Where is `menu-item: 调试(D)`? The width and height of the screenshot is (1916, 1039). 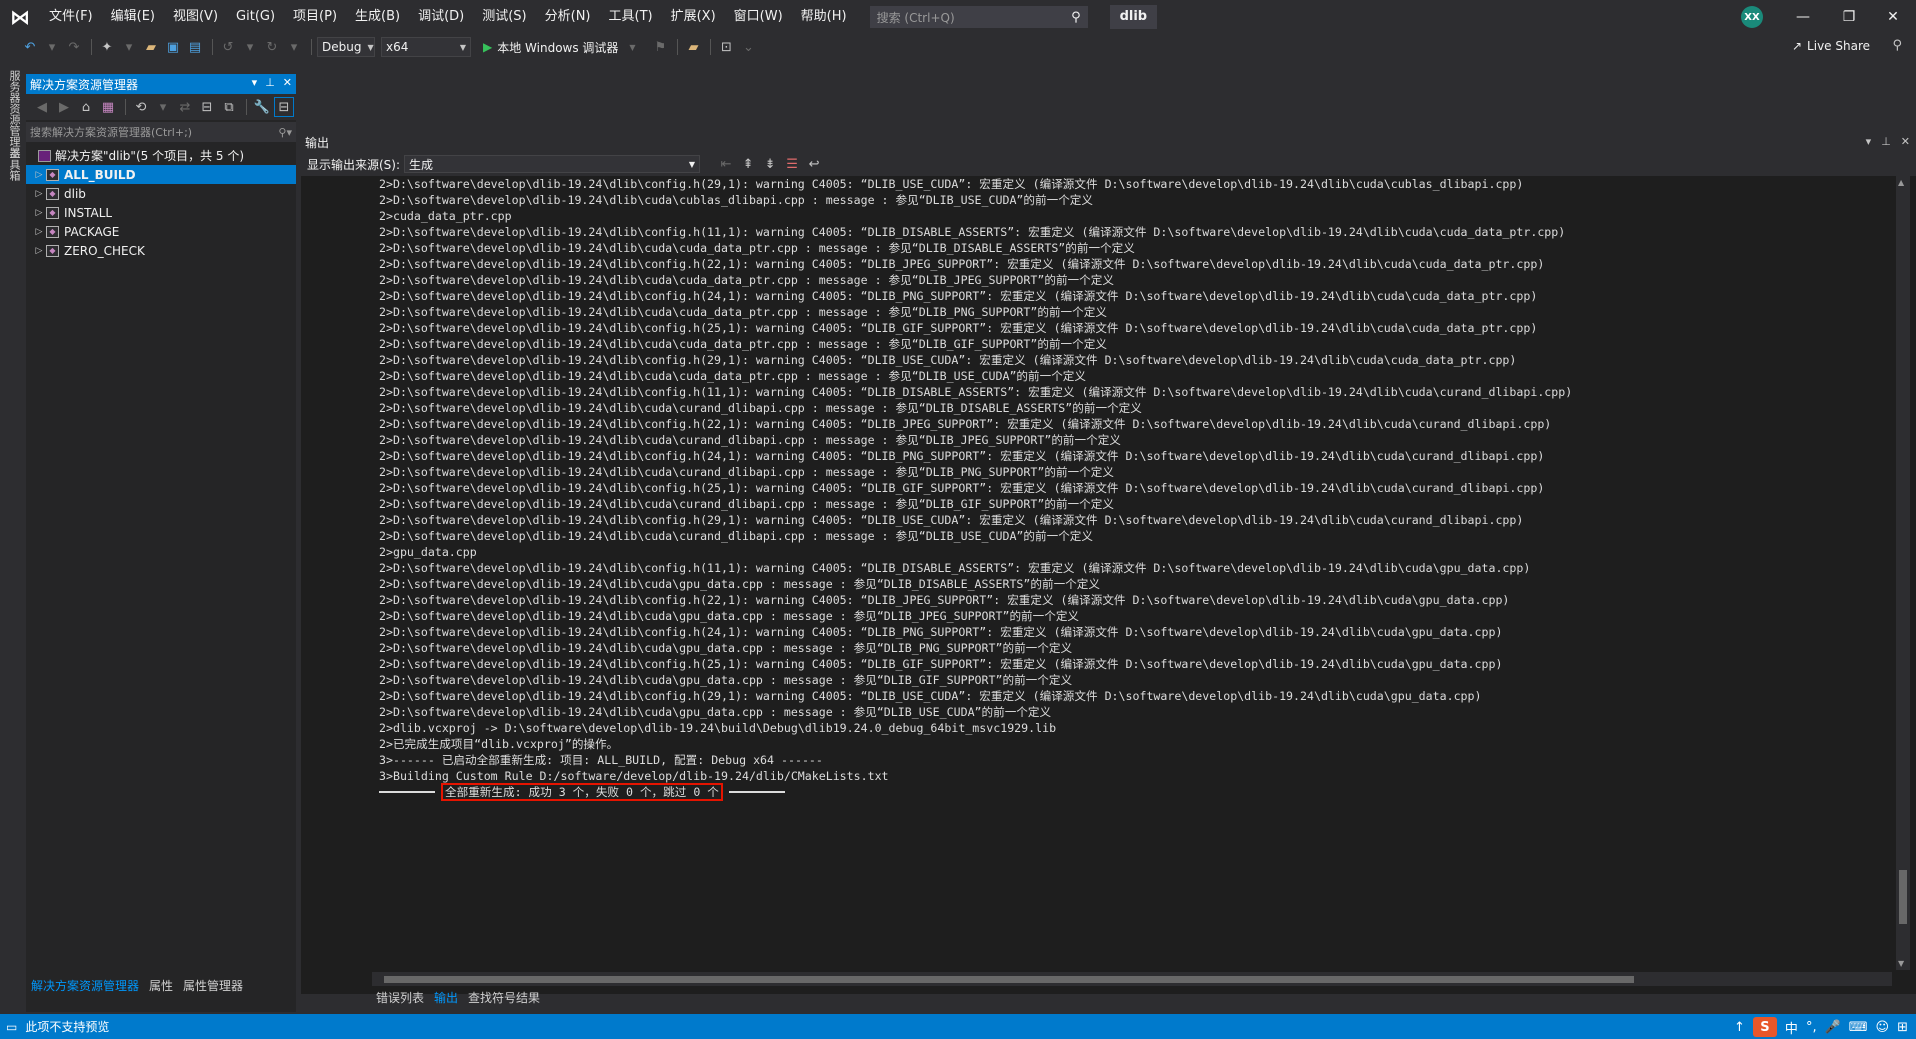 menu-item: 调试(D) is located at coordinates (441, 17).